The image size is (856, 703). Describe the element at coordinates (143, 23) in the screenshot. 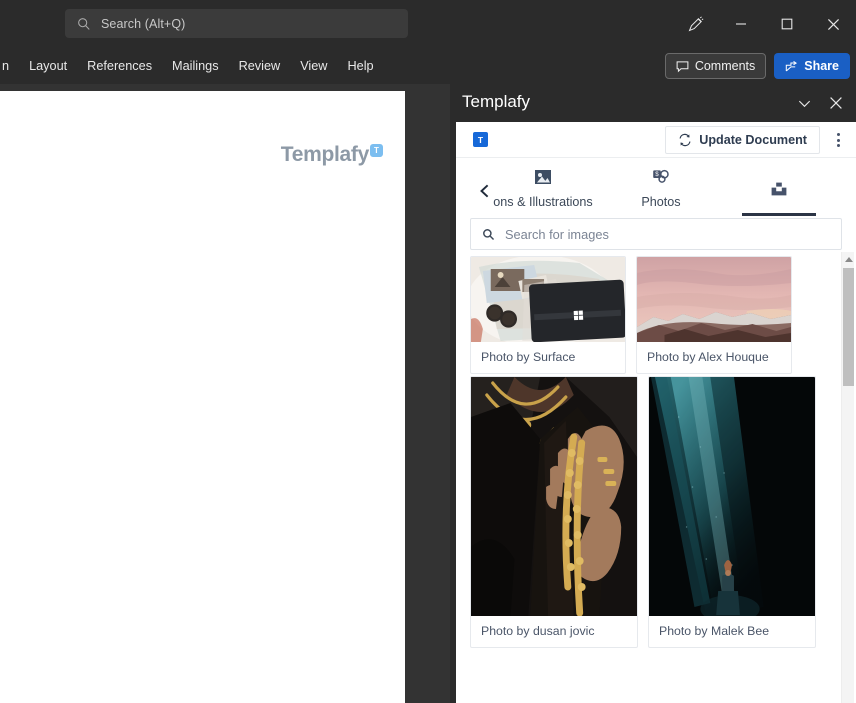

I see `search-placeholder: Search (Alt+Q)` at that location.